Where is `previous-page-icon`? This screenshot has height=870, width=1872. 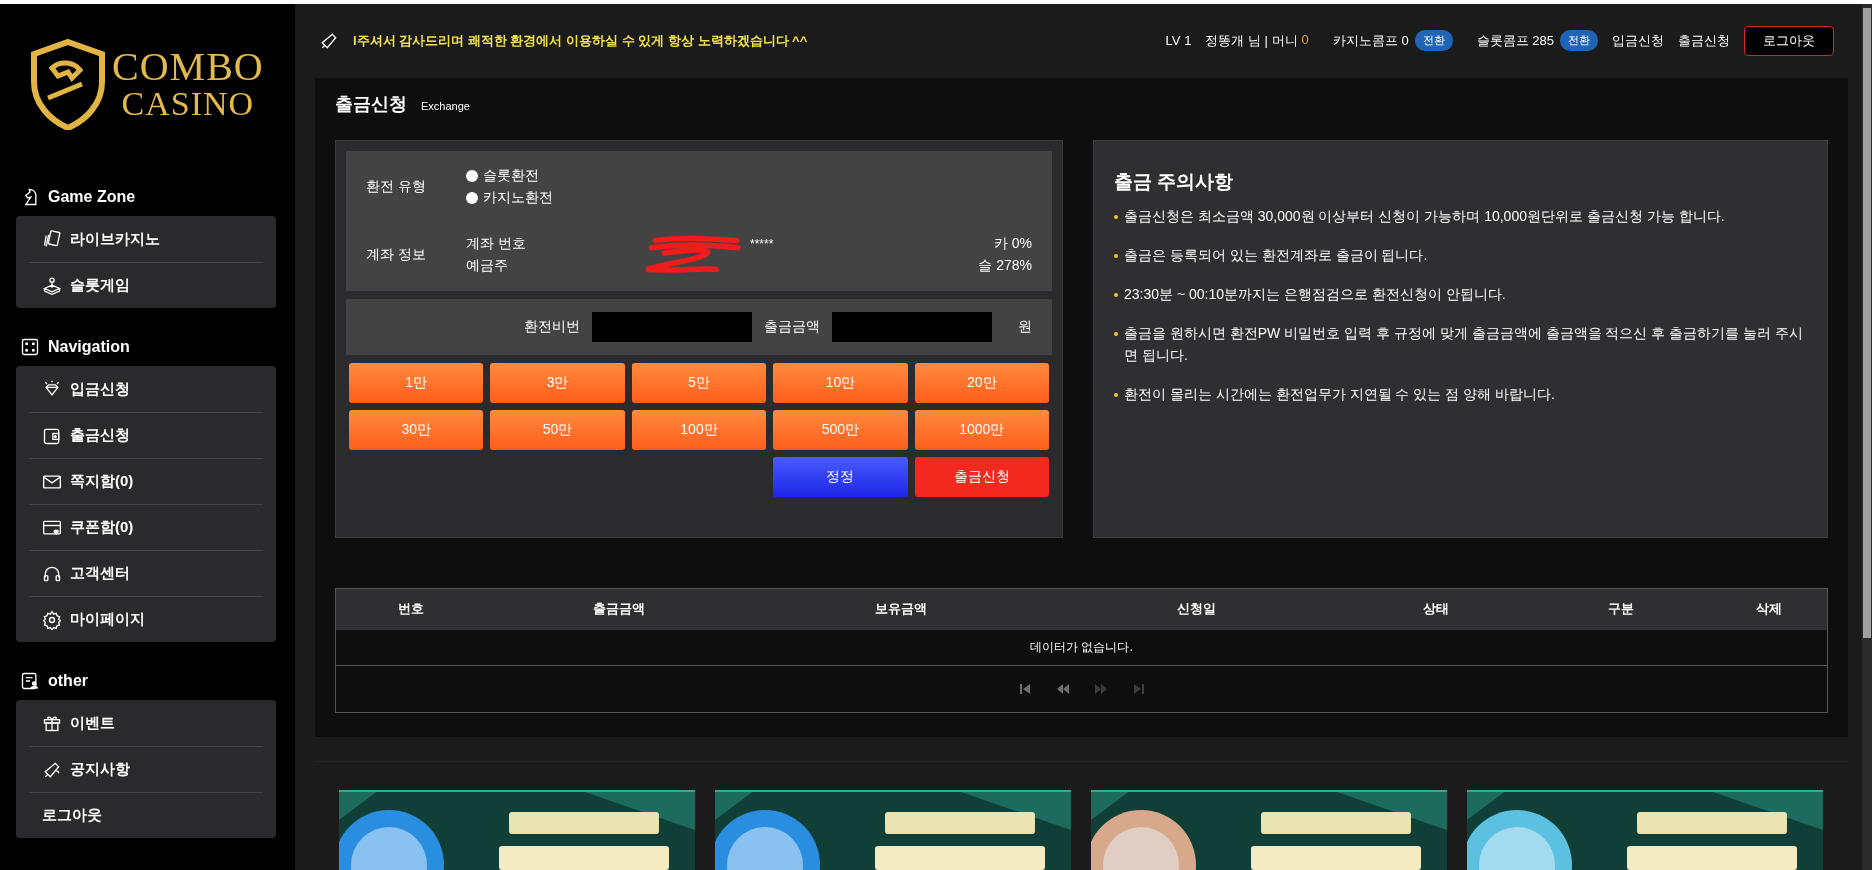 previous-page-icon is located at coordinates (1062, 688).